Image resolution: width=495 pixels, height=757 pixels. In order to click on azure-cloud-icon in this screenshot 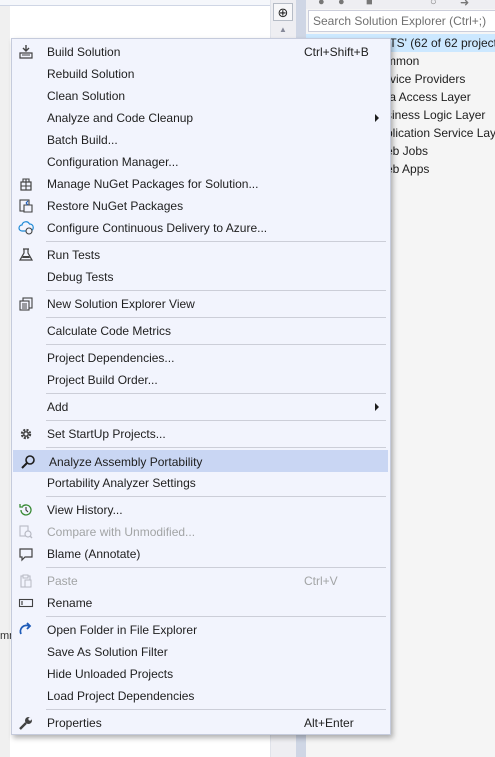, I will do `click(26, 228)`.